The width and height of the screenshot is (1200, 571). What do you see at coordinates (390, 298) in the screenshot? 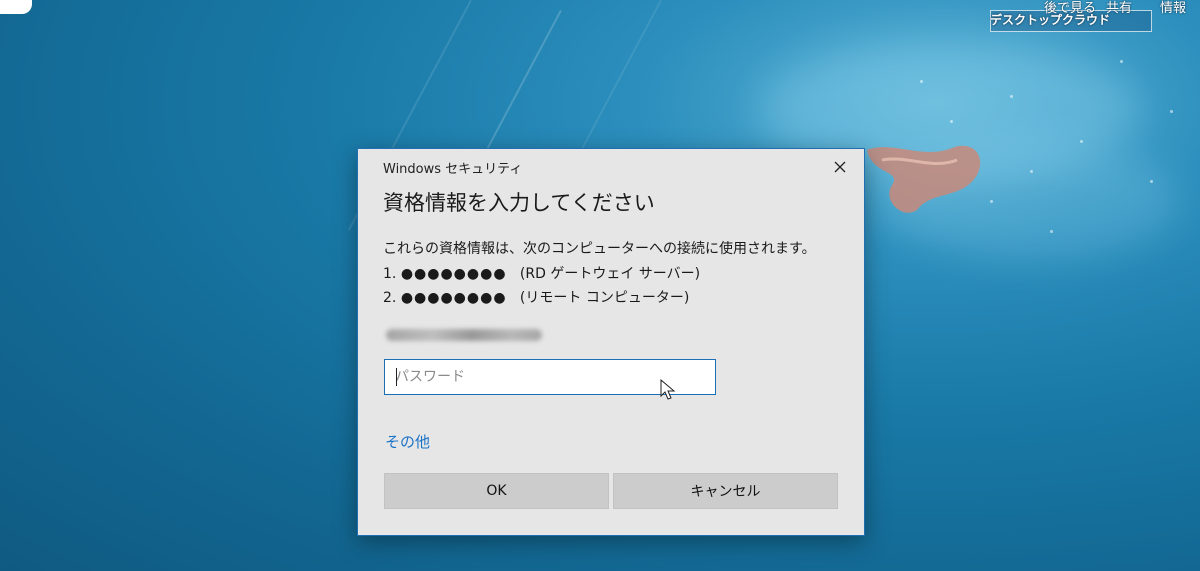
I see `server-index: 2.` at bounding box center [390, 298].